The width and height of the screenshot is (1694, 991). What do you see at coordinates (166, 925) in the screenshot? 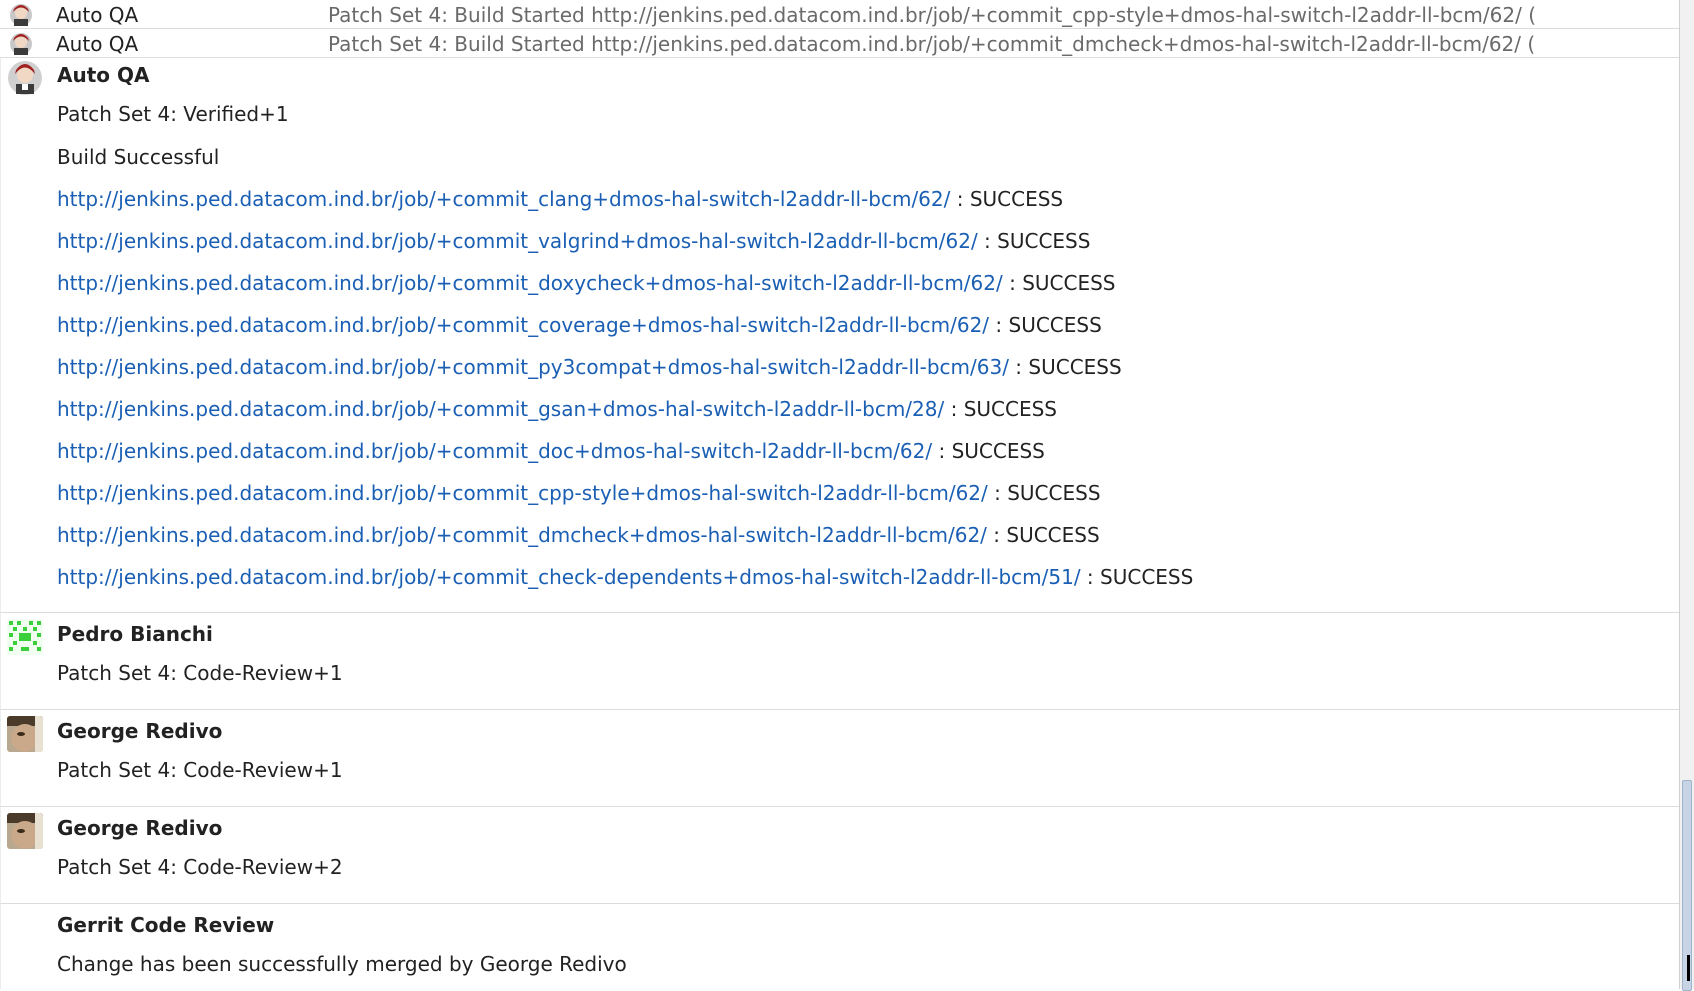
I see `message-author: Gerrit Code Review` at bounding box center [166, 925].